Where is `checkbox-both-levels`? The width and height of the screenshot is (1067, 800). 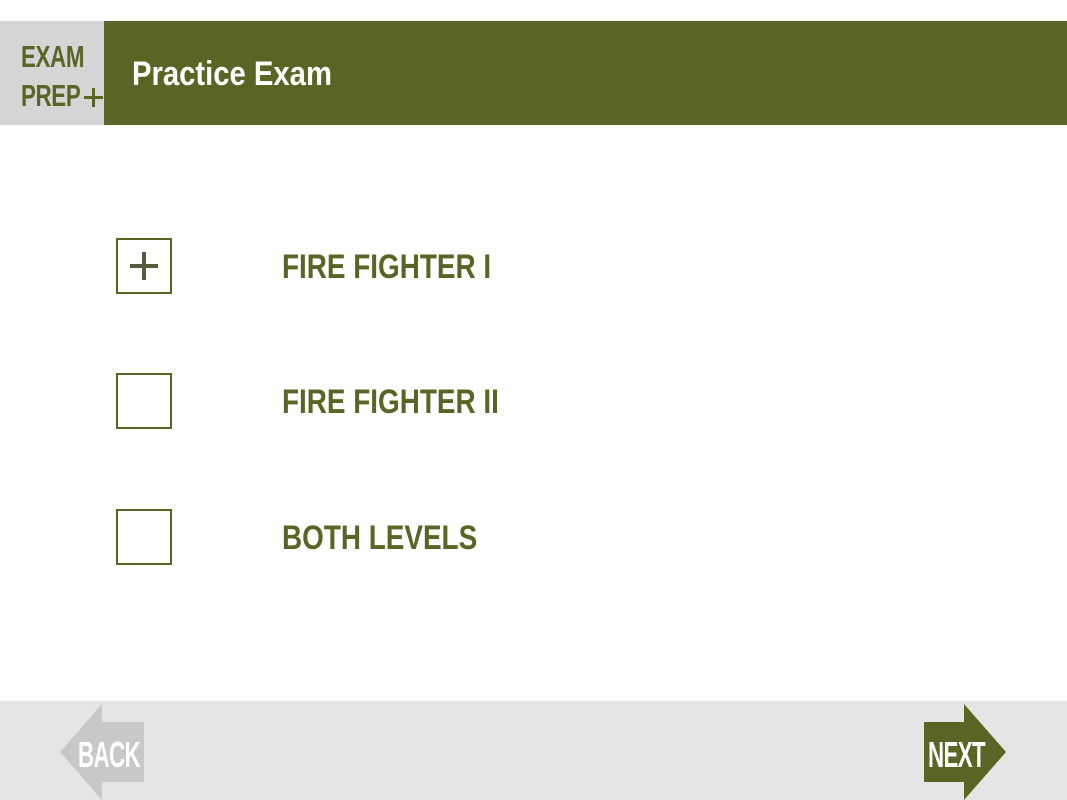
checkbox-both-levels is located at coordinates (144, 537).